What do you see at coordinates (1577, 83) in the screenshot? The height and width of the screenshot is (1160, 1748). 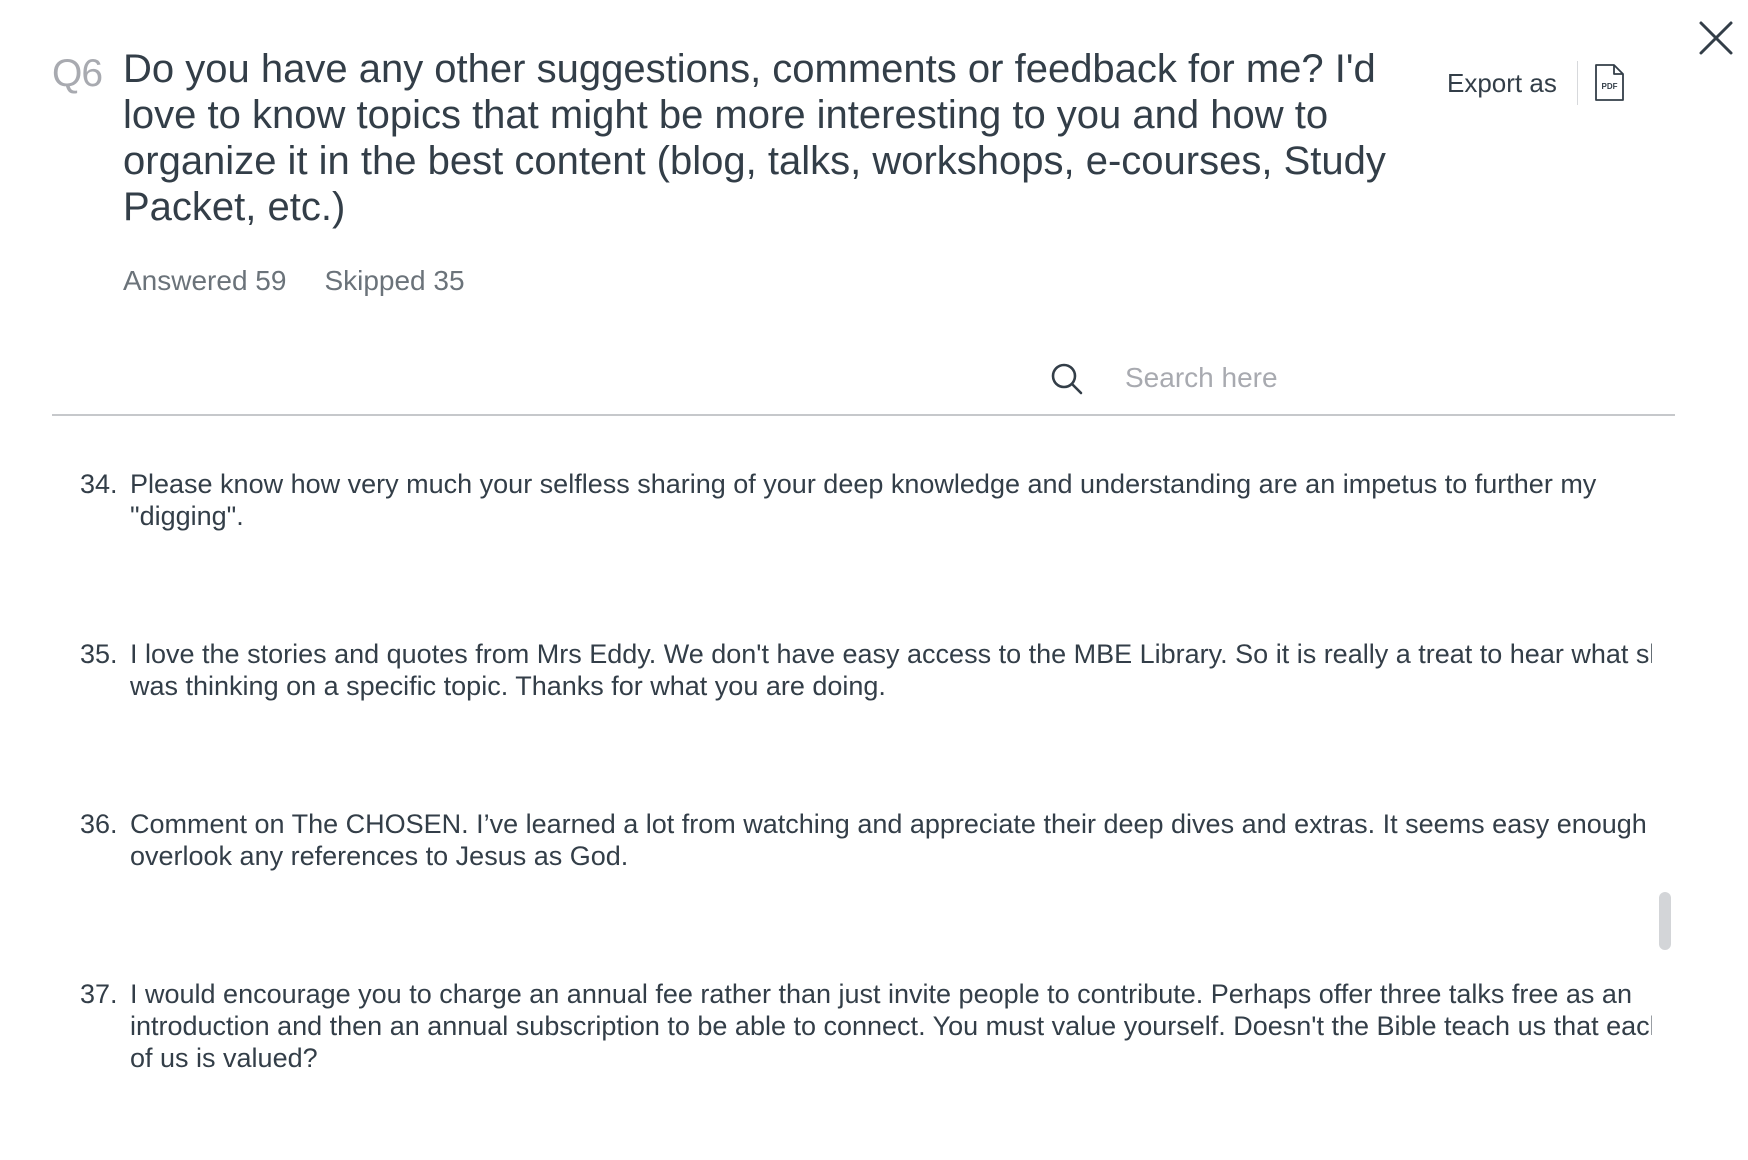 I see `export-divider` at bounding box center [1577, 83].